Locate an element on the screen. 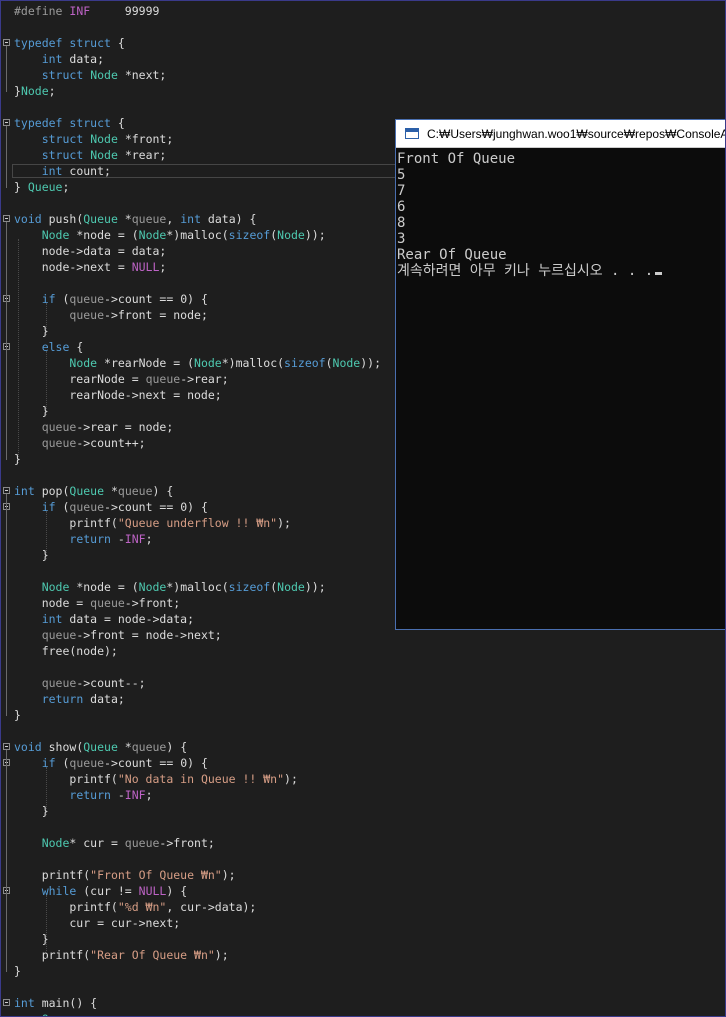  code-line: printf("%d ₩n", cur->data); is located at coordinates (135, 907).